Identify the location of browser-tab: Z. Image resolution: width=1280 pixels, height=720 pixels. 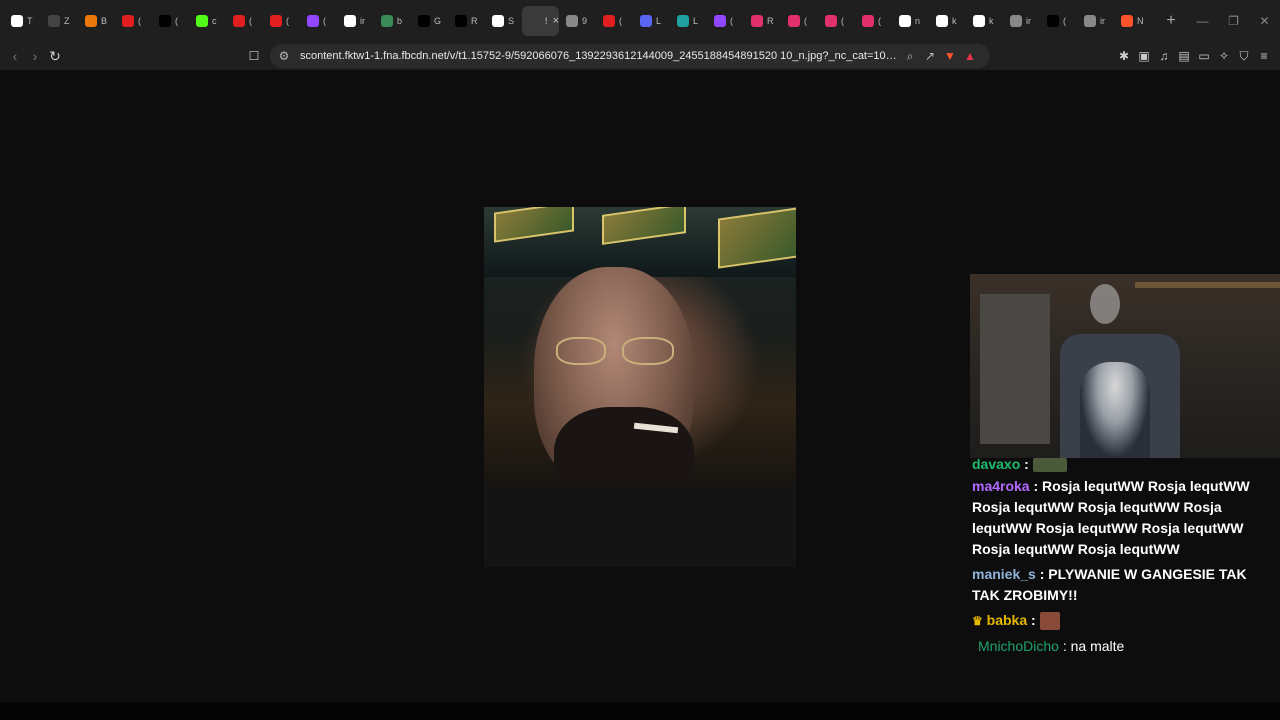
(59, 21).